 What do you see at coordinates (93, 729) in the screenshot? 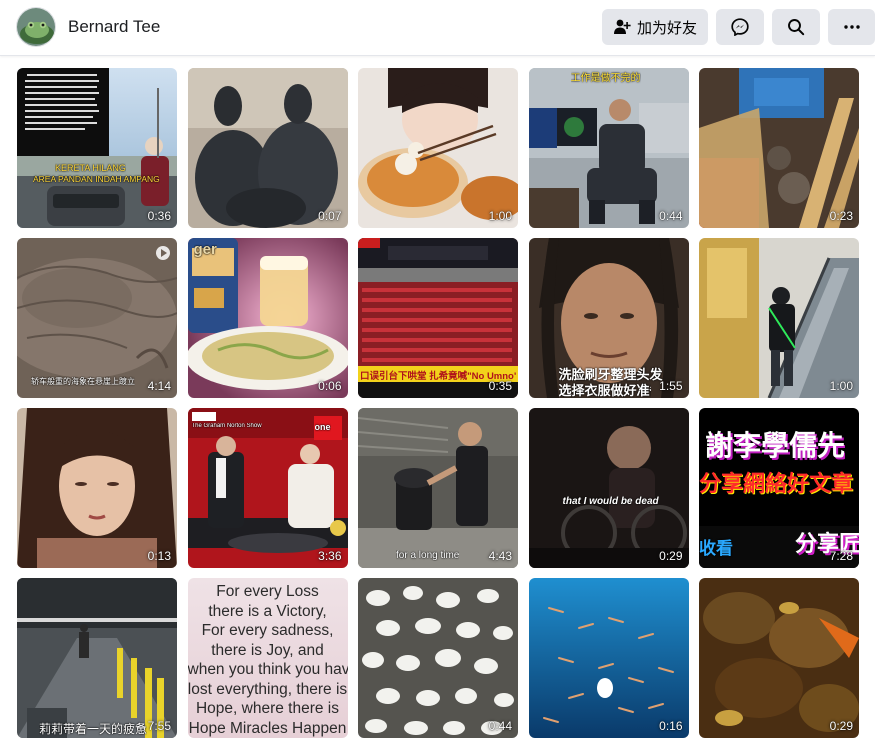
I see `video-caption: 莉莉带着一天的疲惫` at bounding box center [93, 729].